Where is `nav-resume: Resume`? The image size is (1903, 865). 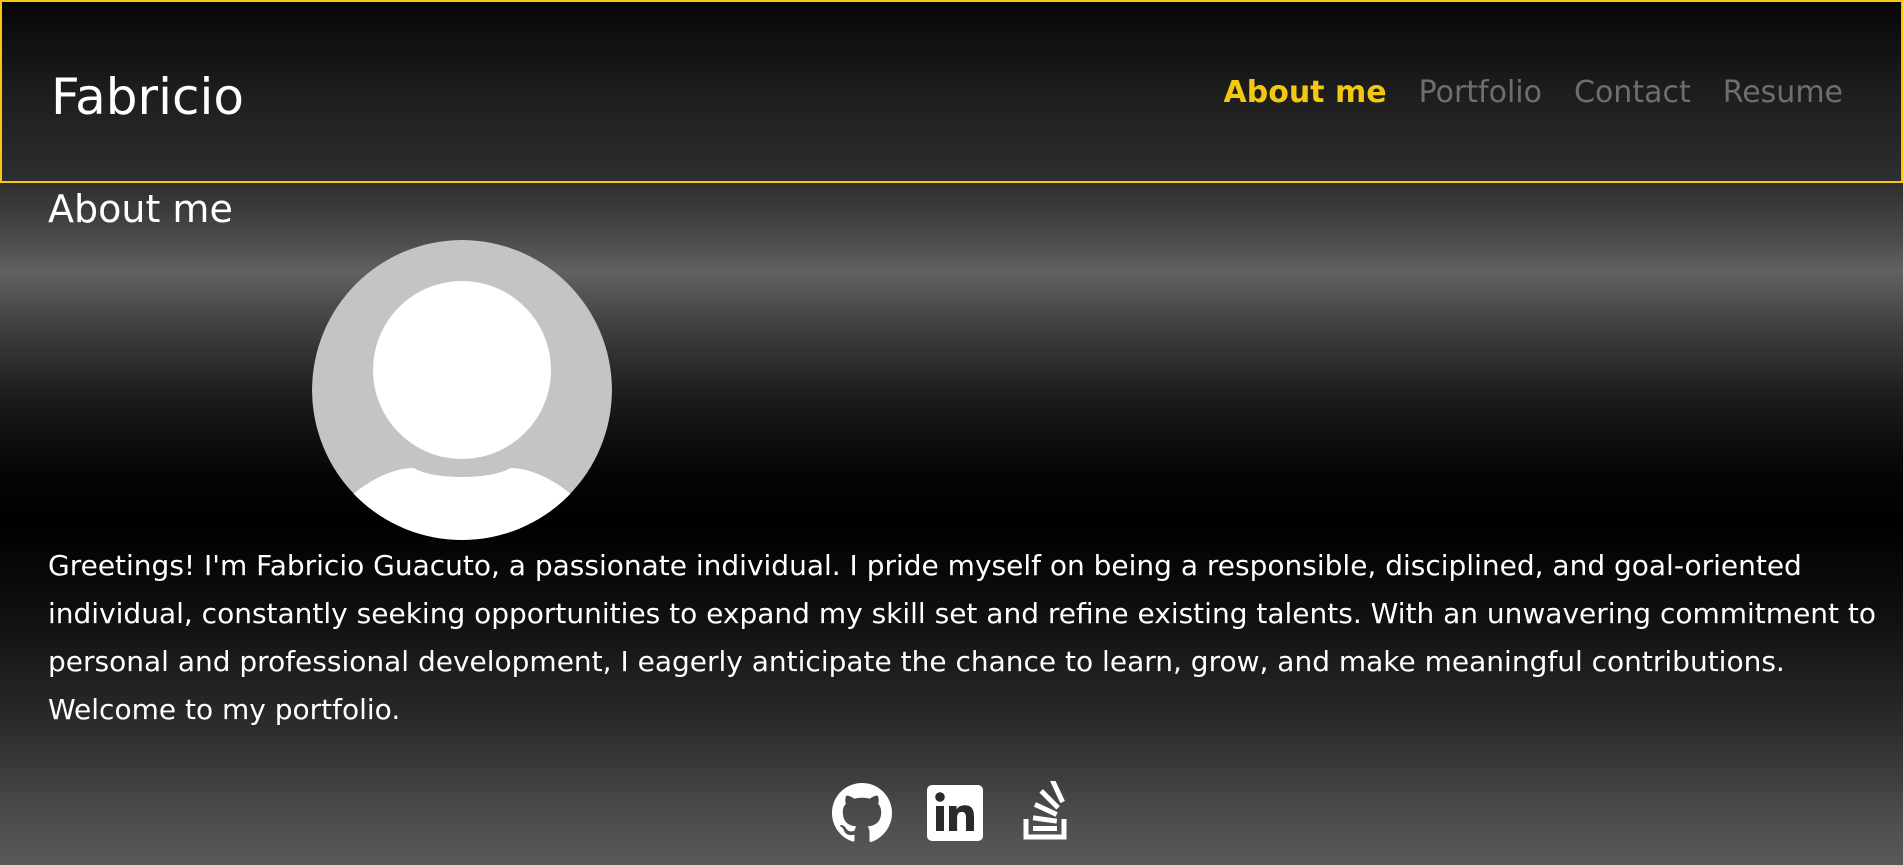 nav-resume: Resume is located at coordinates (1783, 93).